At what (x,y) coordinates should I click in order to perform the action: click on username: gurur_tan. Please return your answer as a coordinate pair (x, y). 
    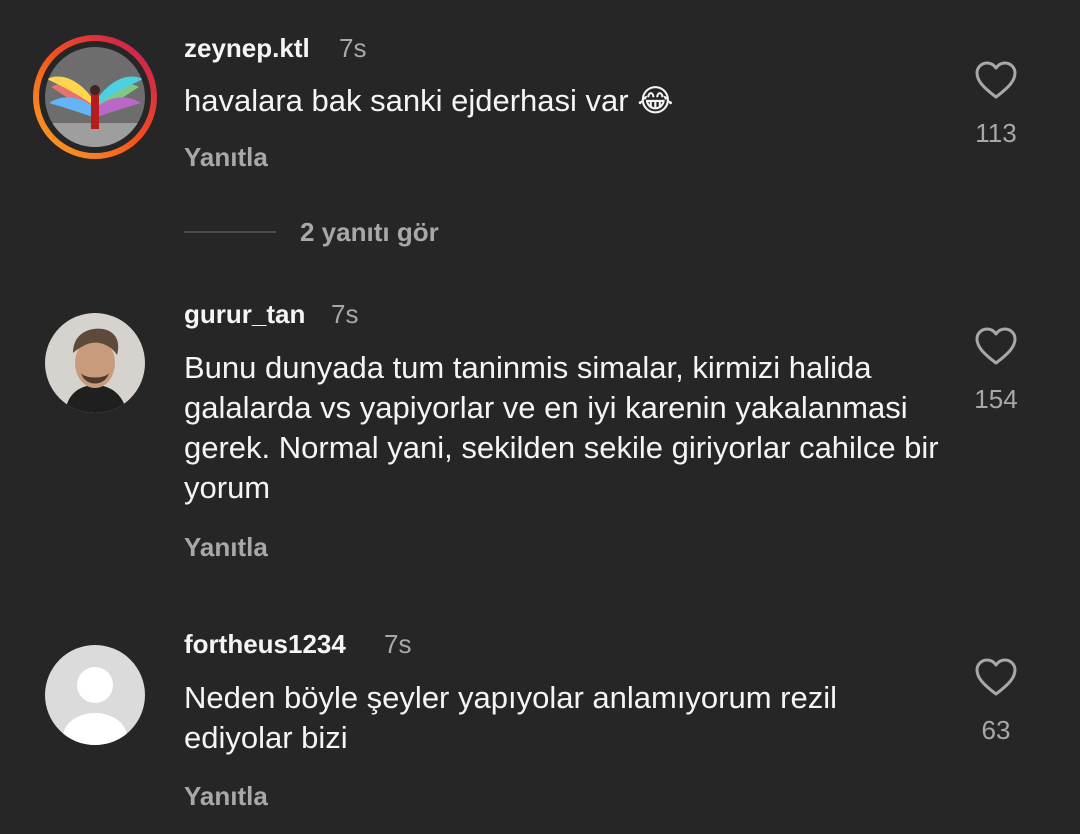
    Looking at the image, I should click on (244, 314).